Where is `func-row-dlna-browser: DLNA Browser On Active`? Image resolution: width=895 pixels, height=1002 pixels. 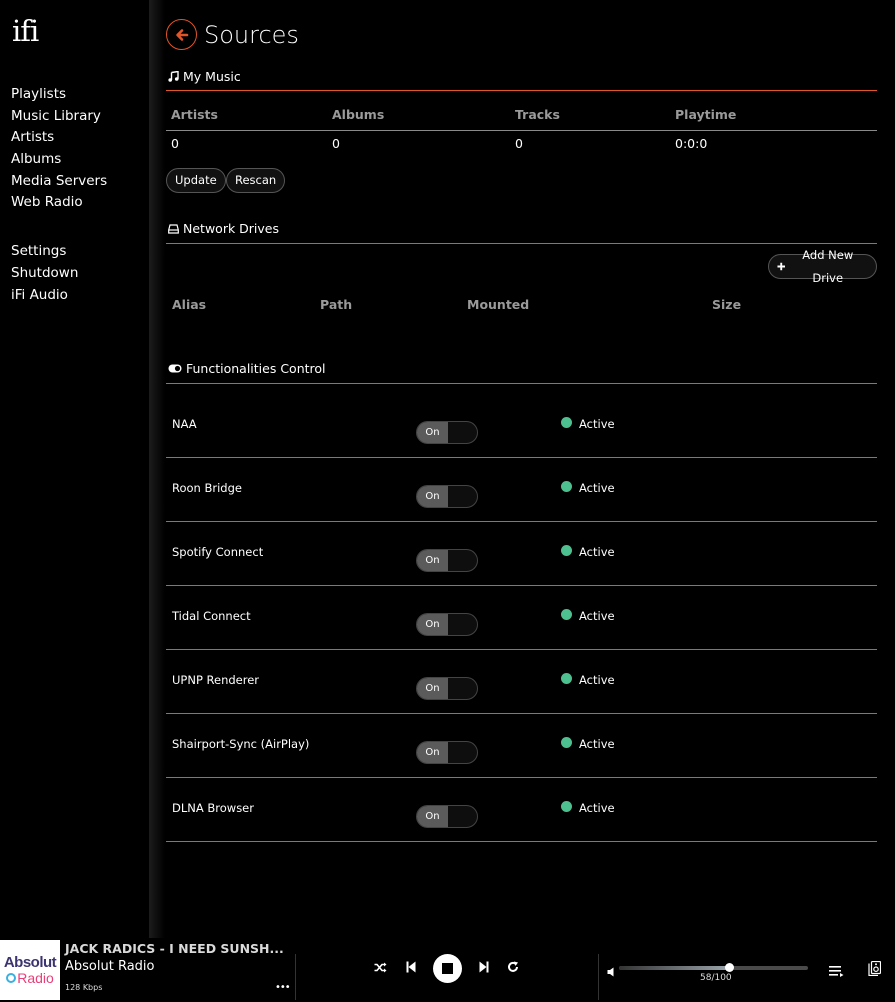 func-row-dlna-browser: DLNA Browser On Active is located at coordinates (521, 833).